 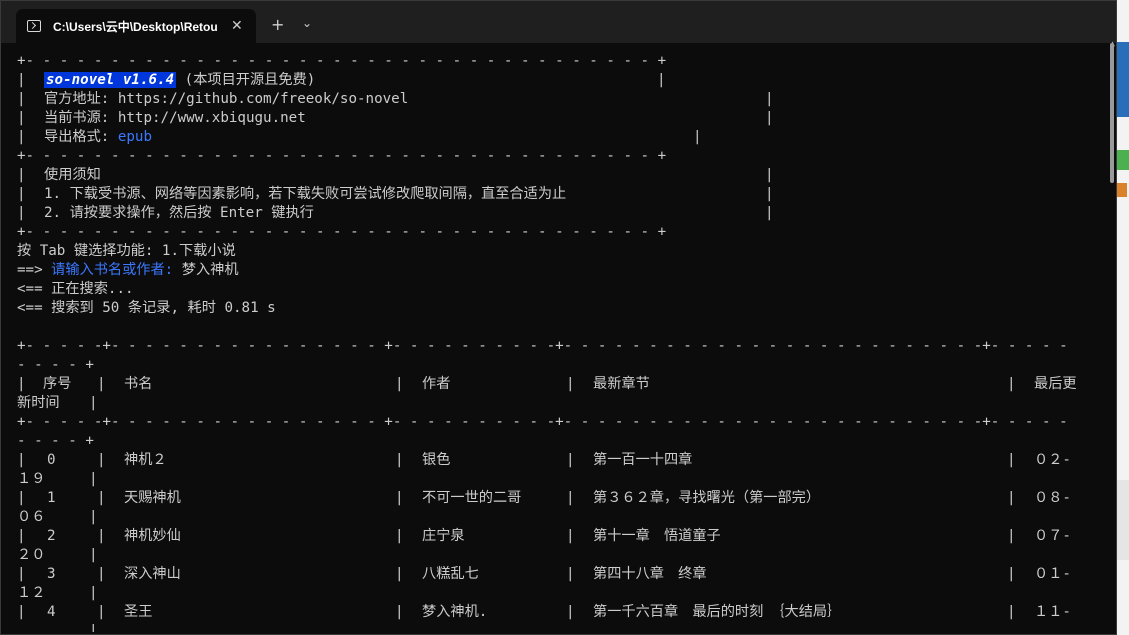 I want to click on terminal-tab: C:\Users\云中\Desktop\Retou ✕, so click(x=136, y=26).